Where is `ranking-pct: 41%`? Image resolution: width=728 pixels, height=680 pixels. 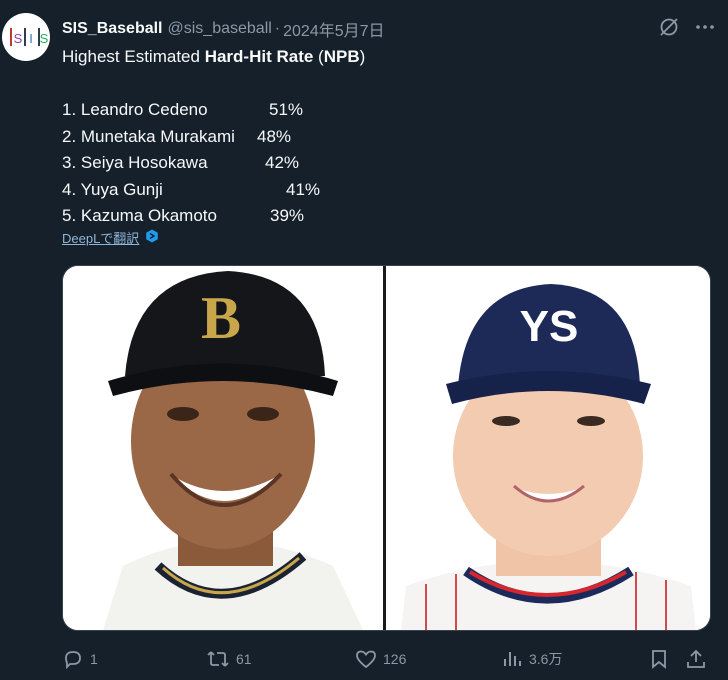 ranking-pct: 41% is located at coordinates (303, 189).